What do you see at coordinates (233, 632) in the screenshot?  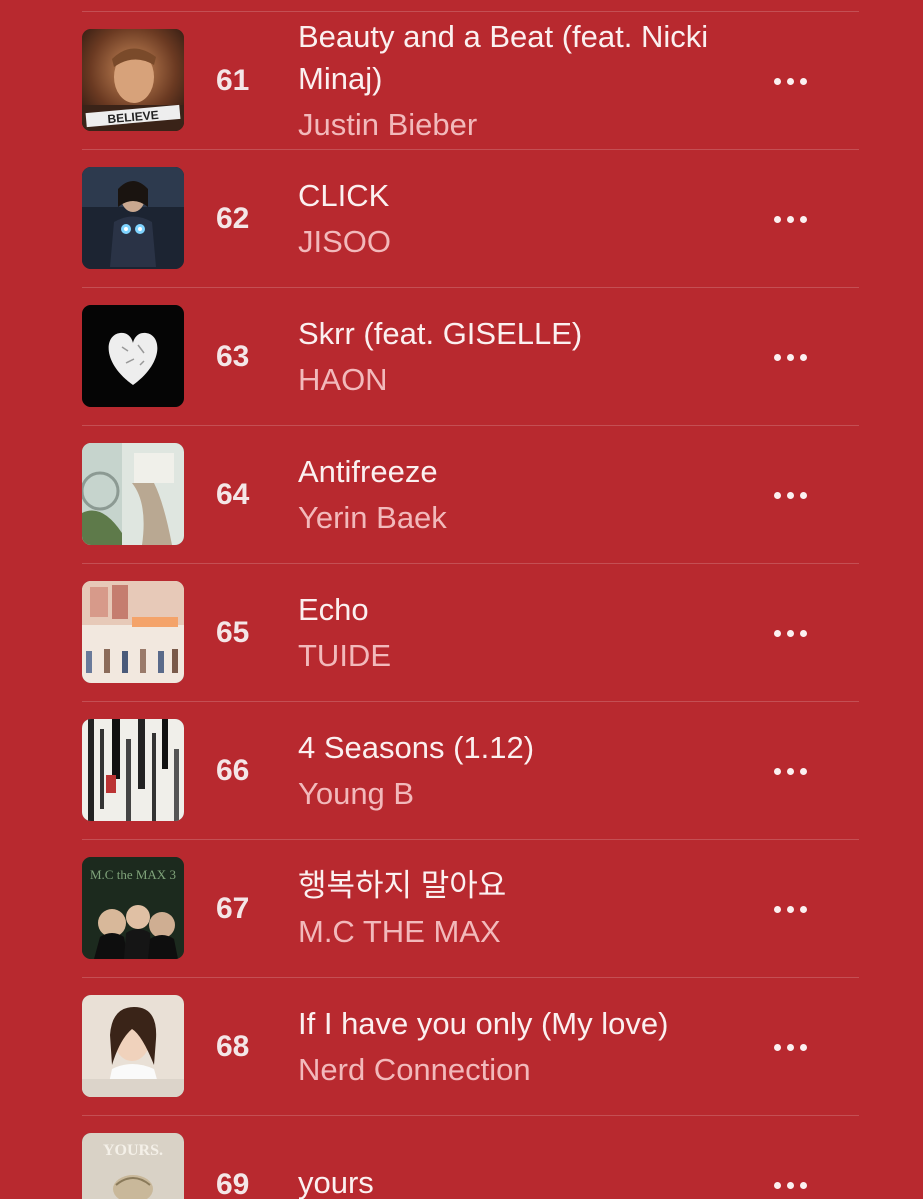 I see `rank-number: 65` at bounding box center [233, 632].